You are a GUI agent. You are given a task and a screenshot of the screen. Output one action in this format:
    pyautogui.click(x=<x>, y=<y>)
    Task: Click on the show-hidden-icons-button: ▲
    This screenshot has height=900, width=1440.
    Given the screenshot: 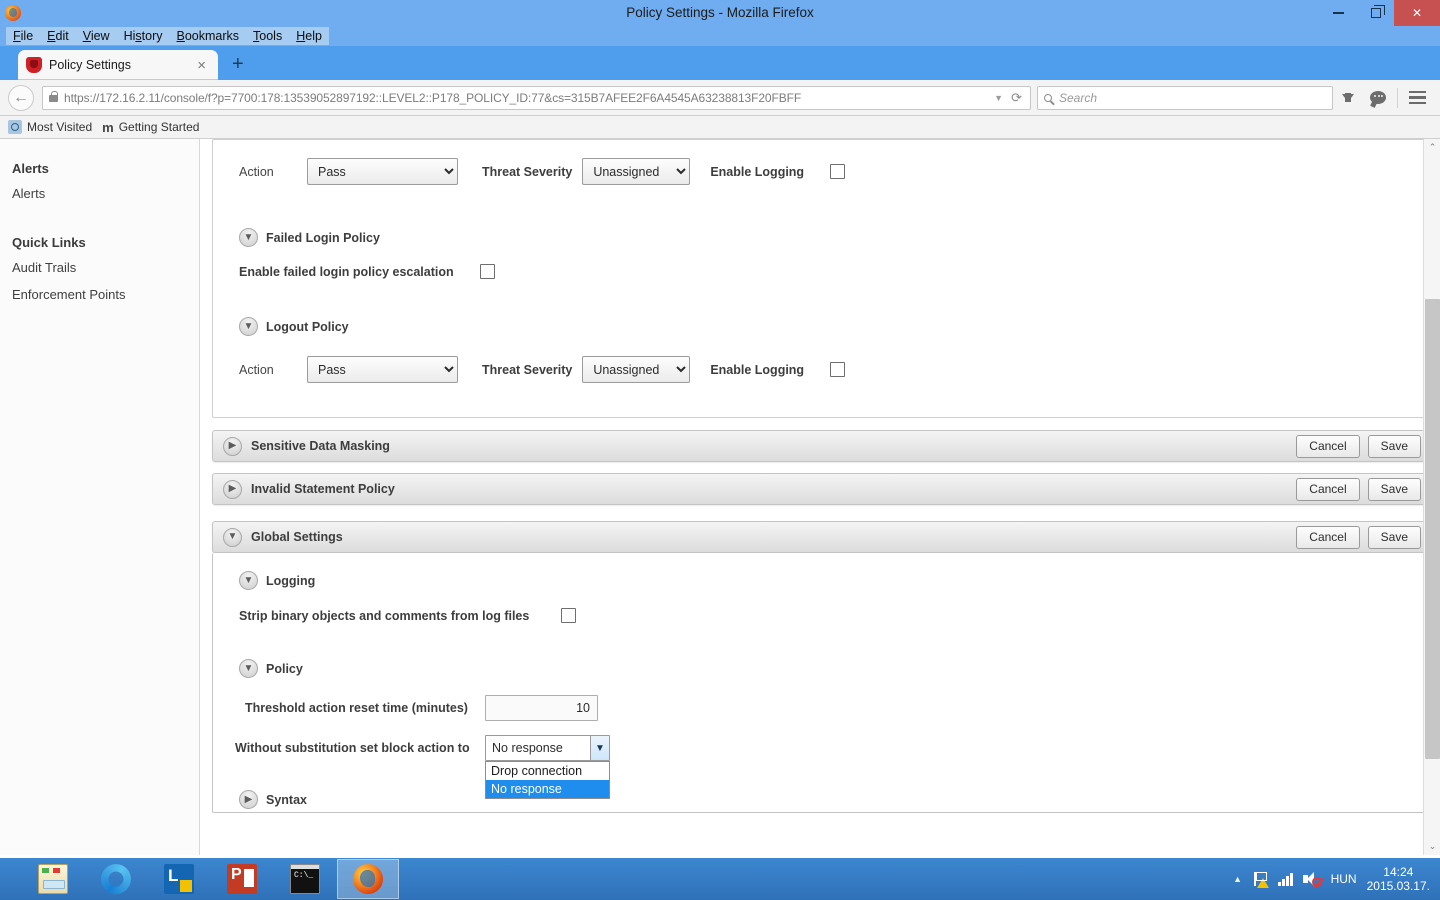 What is the action you would take?
    pyautogui.click(x=1237, y=879)
    